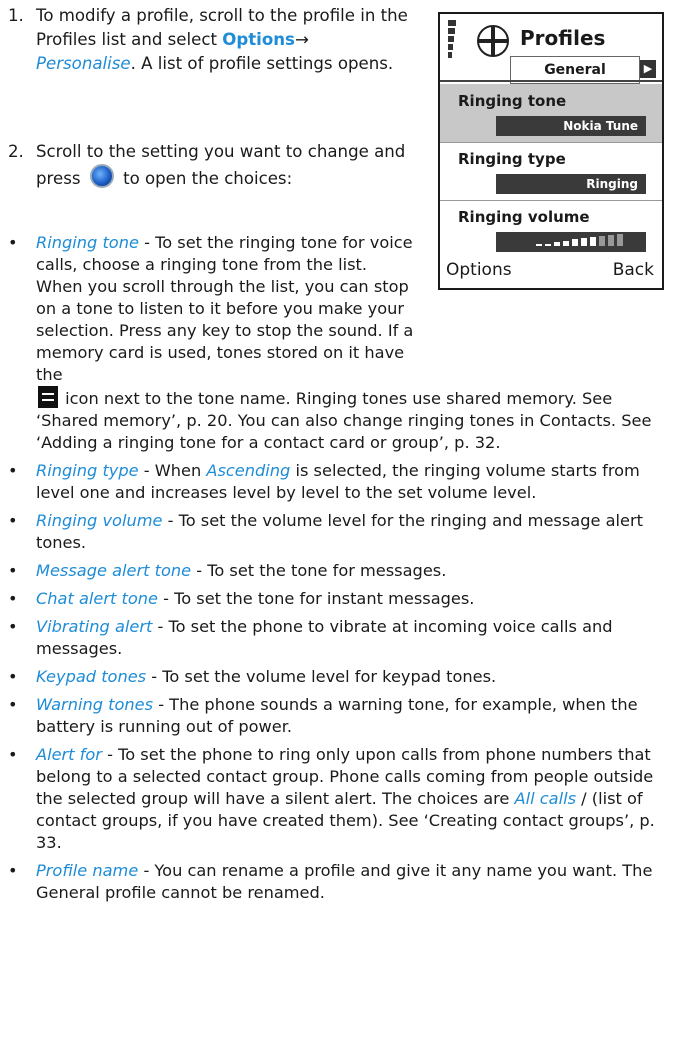 Image resolution: width=674 pixels, height=1062 pixels. What do you see at coordinates (479, 270) in the screenshot?
I see `options-softkey: Options` at bounding box center [479, 270].